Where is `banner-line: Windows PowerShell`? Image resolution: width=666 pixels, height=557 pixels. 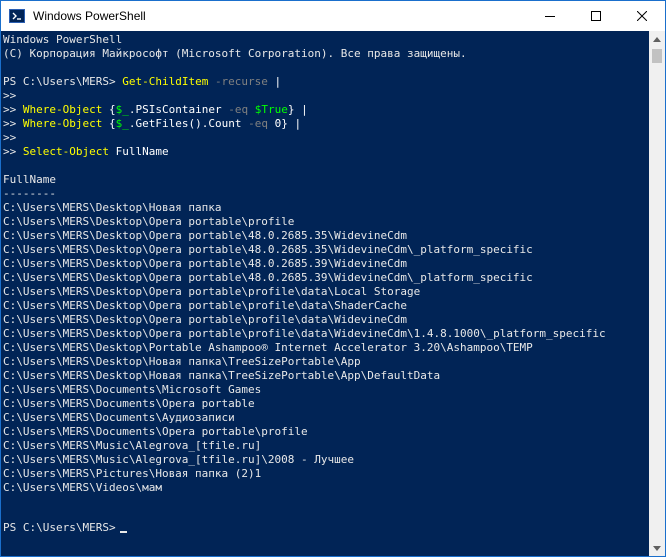
banner-line: Windows PowerShell is located at coordinates (63, 39).